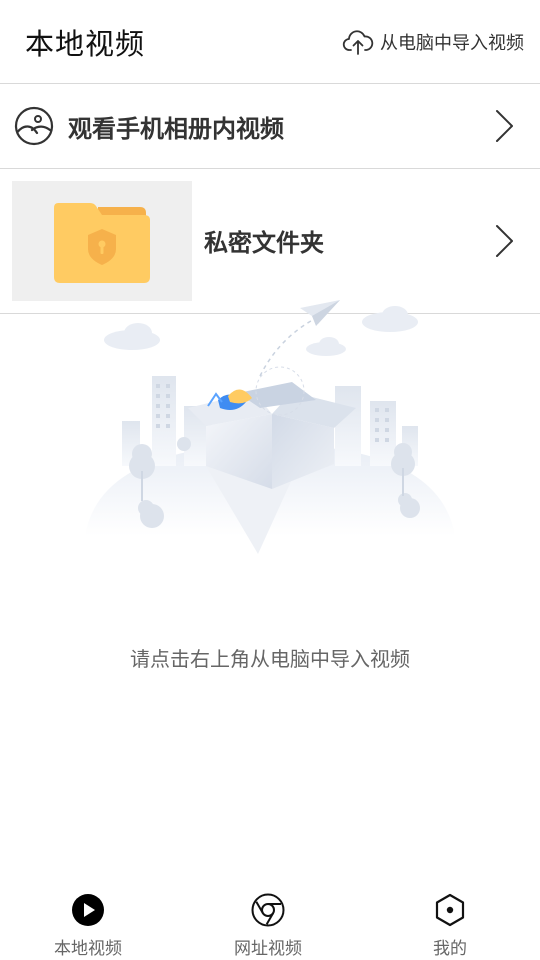 This screenshot has width=540, height=960. I want to click on import-from-computer-button: 从电脑中导入视频, so click(433, 42).